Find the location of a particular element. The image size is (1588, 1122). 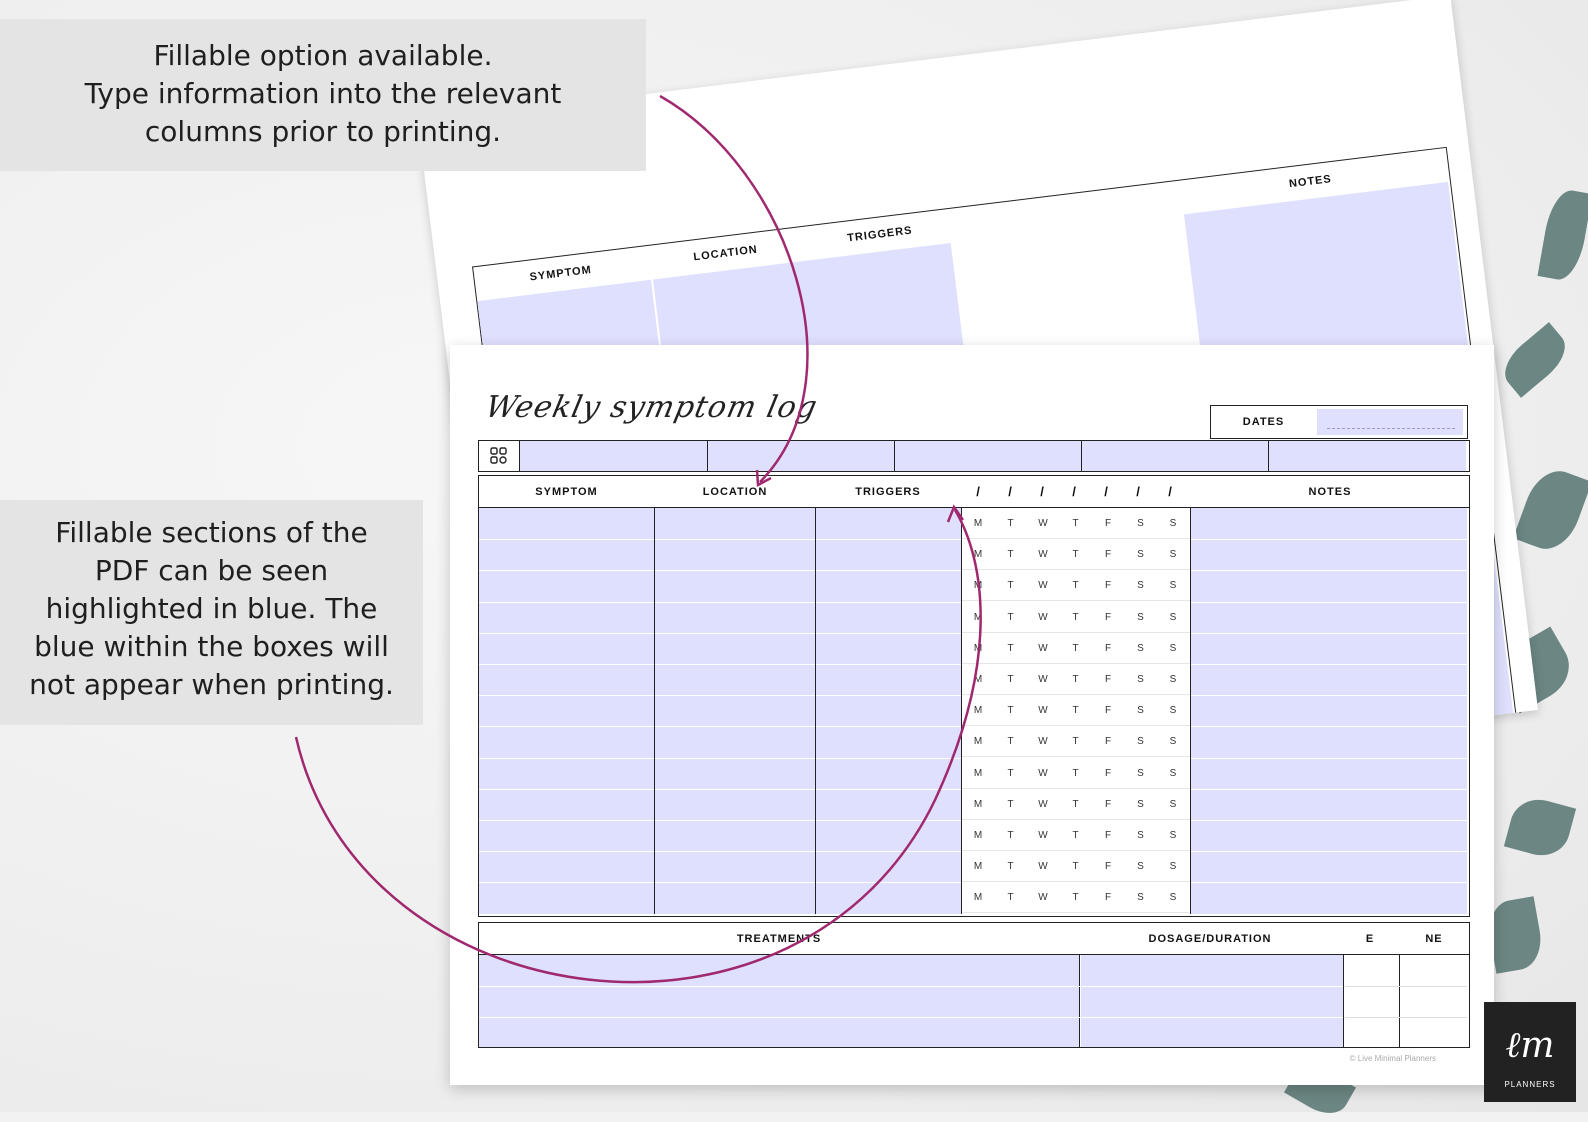

logo-text: PLANNERS is located at coordinates (1530, 1084).